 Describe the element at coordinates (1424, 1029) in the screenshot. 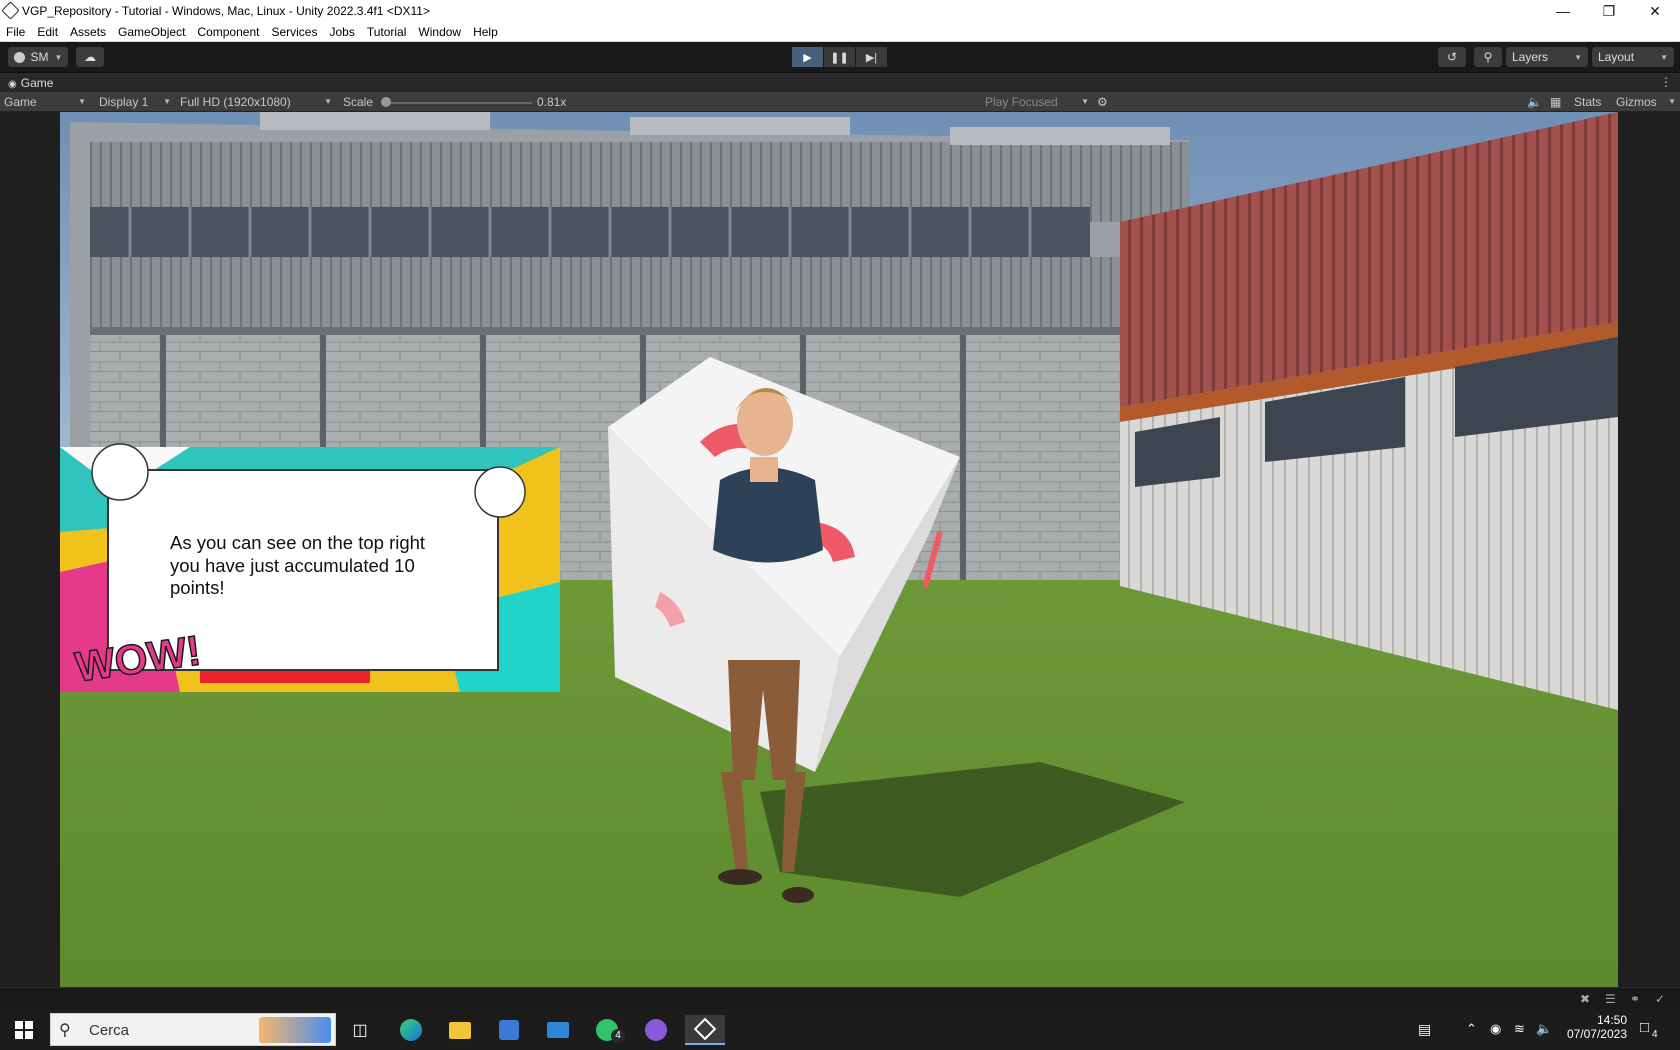

I see `news-icon: ▤` at that location.